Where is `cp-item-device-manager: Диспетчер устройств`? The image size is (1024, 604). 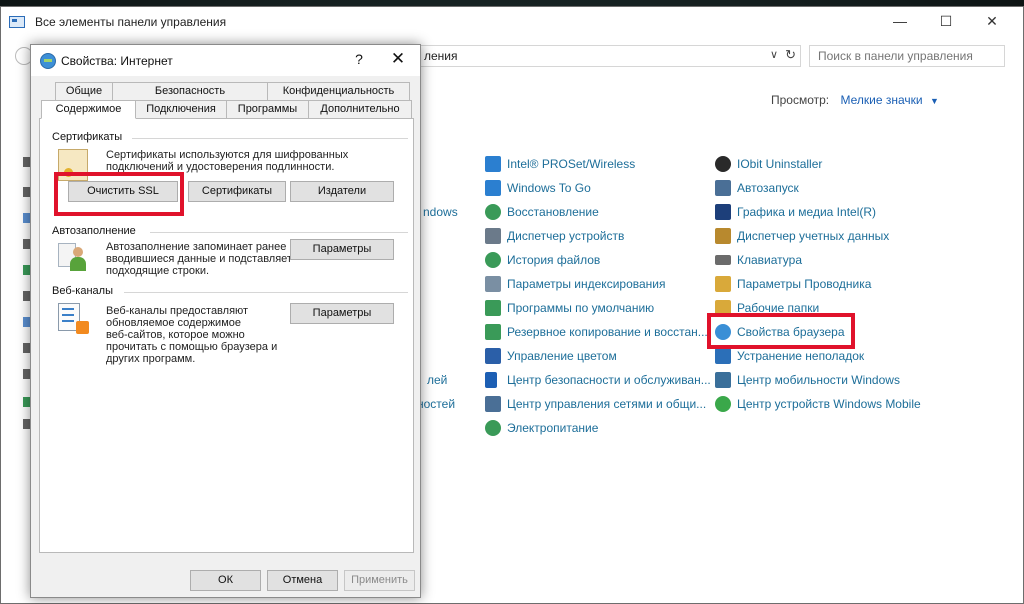 cp-item-device-manager: Диспетчер устройств is located at coordinates (554, 236).